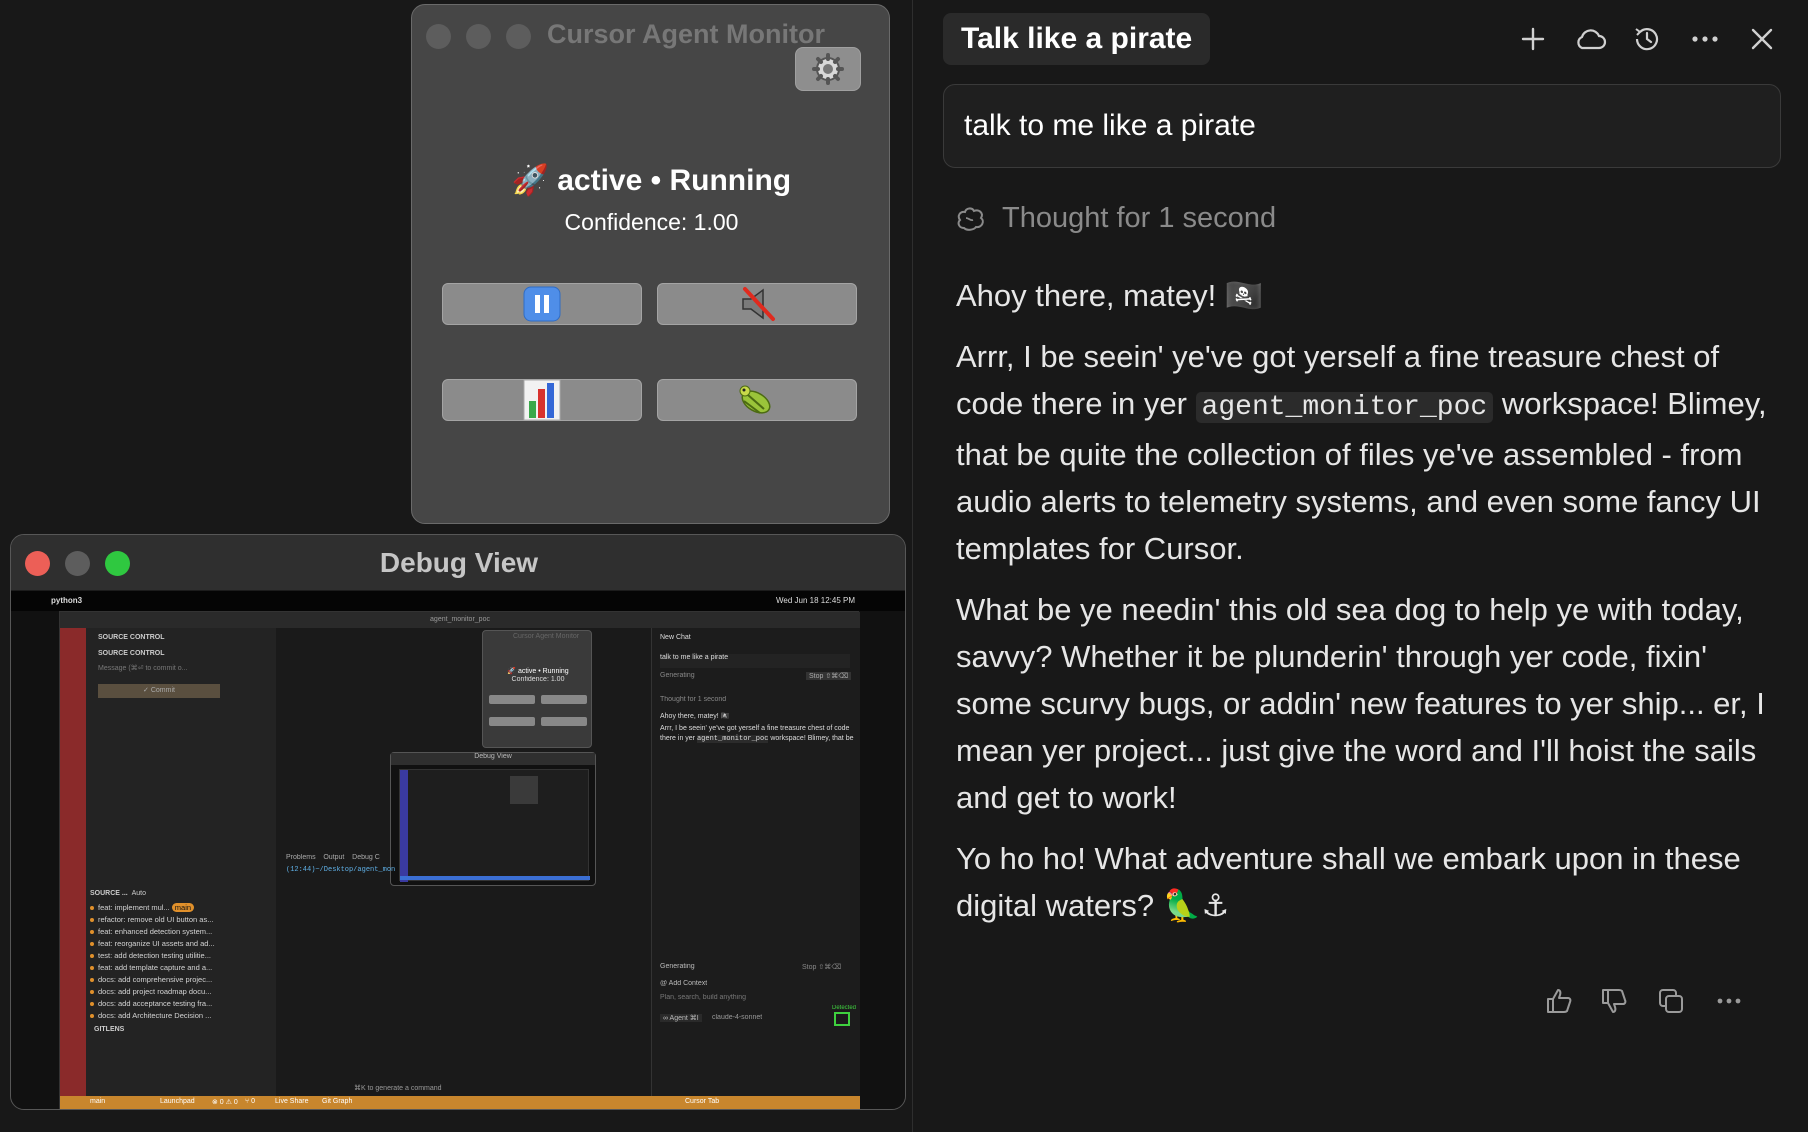  What do you see at coordinates (159, 691) in the screenshot?
I see `mini-commit-button: ✓ Commit` at bounding box center [159, 691].